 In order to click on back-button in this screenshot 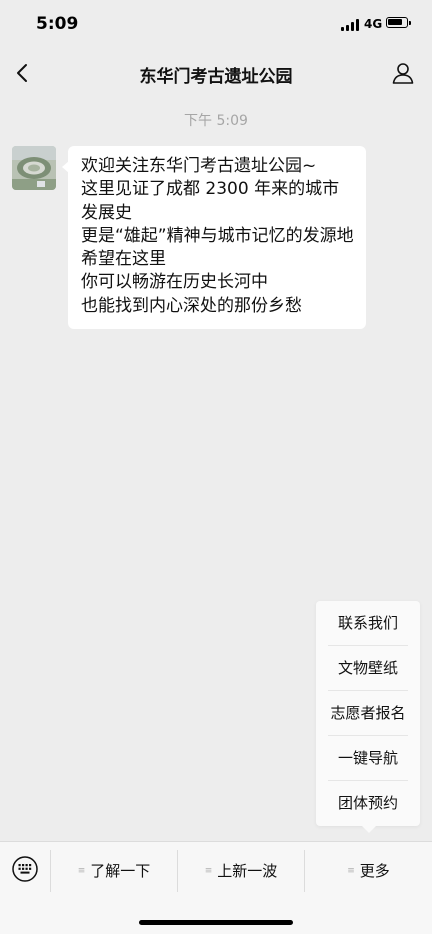, I will do `click(23, 73)`.